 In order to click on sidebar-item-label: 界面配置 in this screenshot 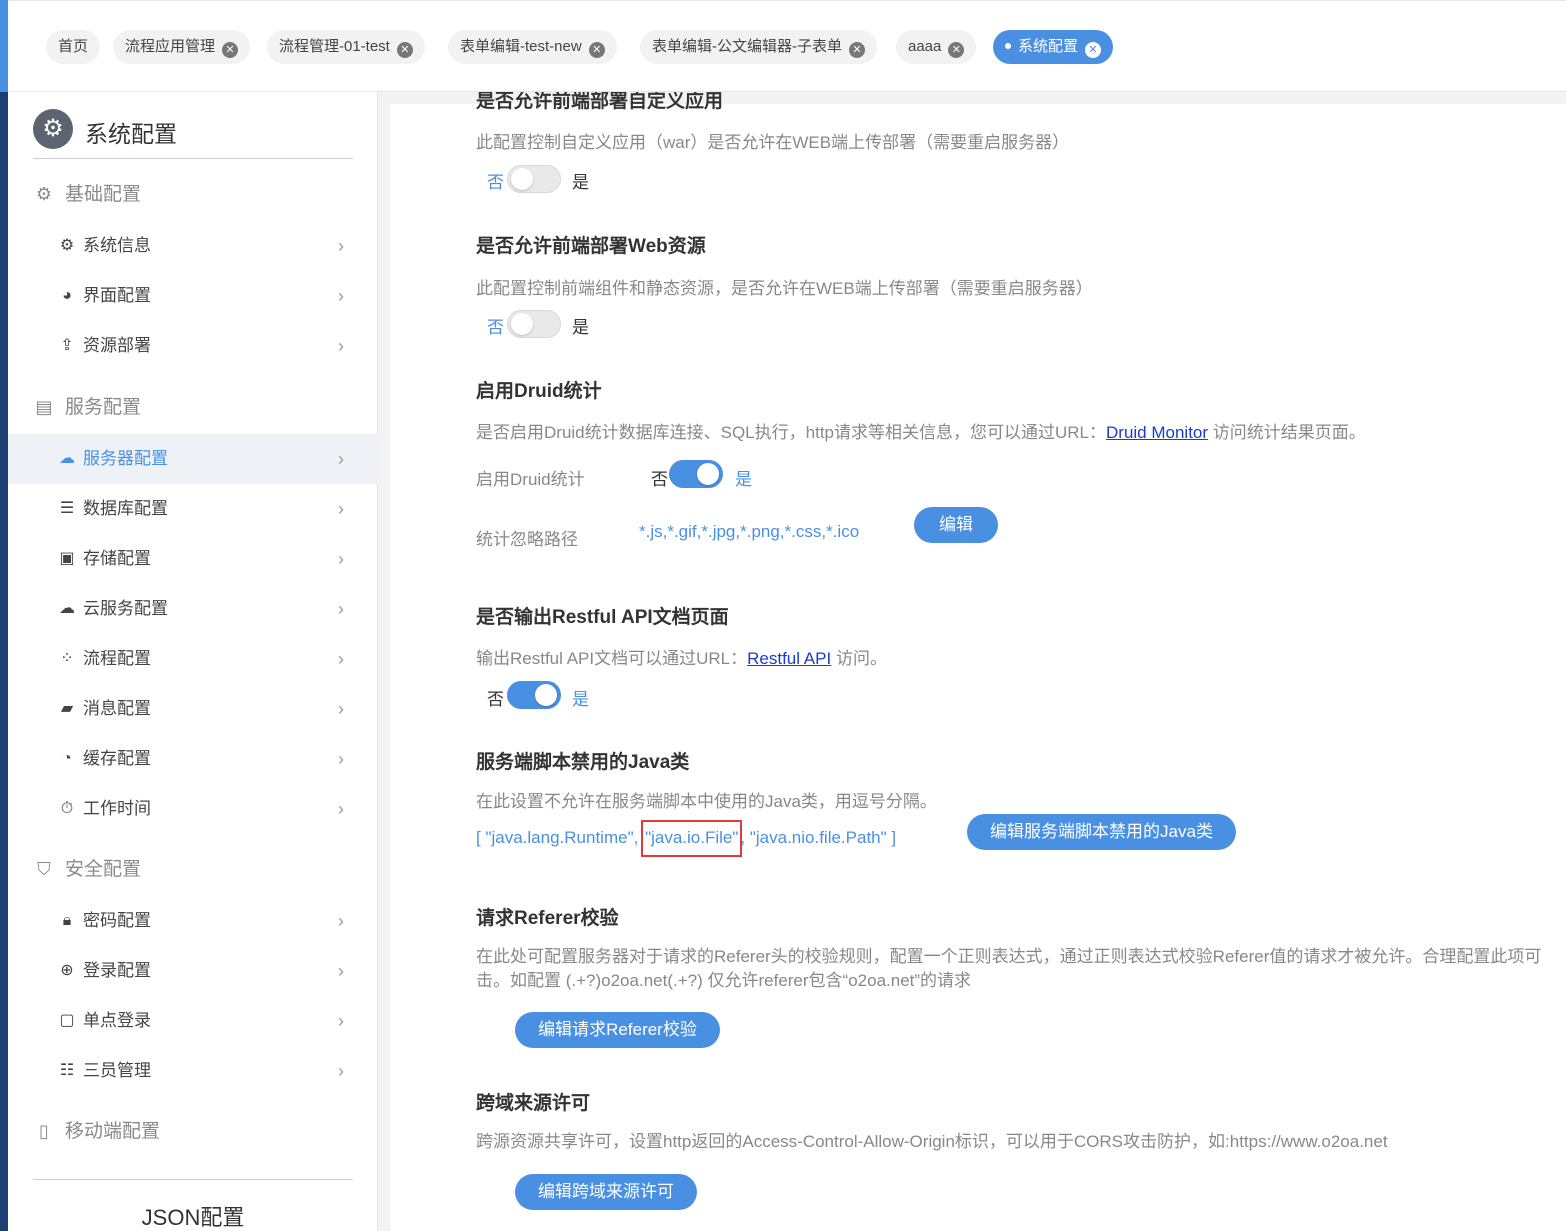, I will do `click(117, 295)`.